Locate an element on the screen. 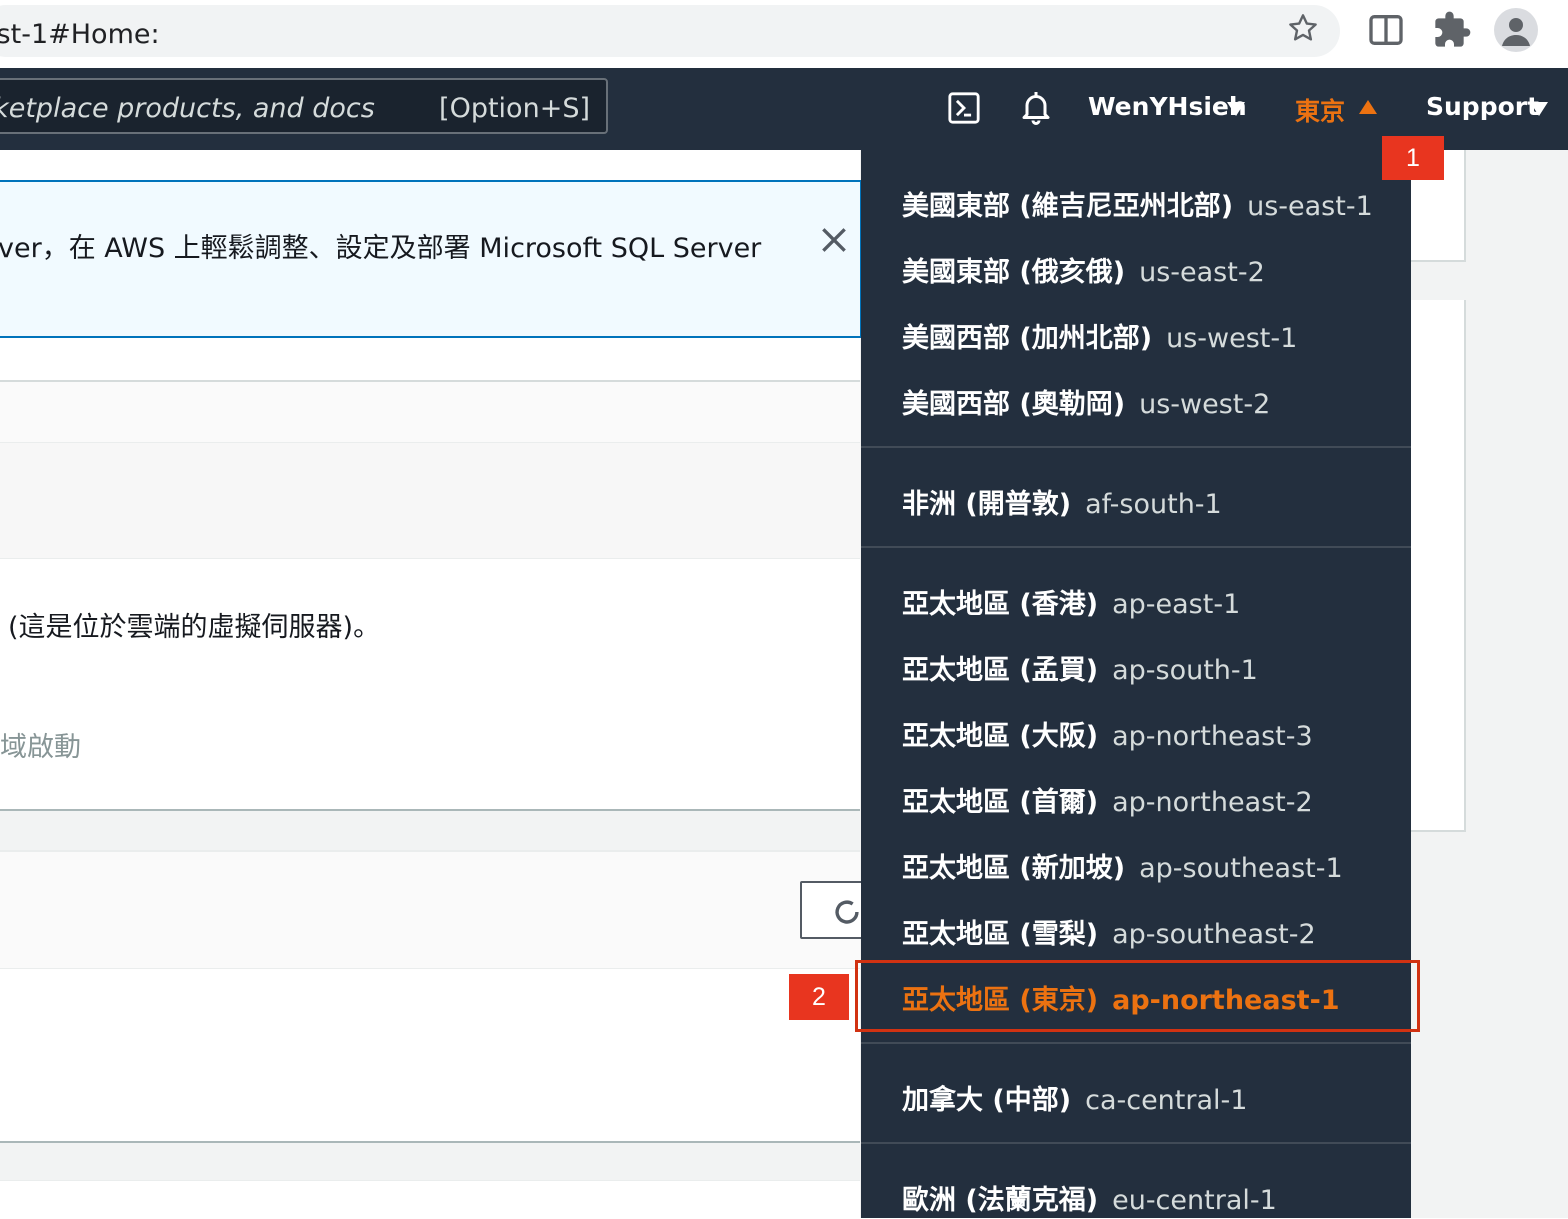  region-item-ap-northeast-3: 亞太地區 (大阪) ap-northeast-3 is located at coordinates (1107, 733).